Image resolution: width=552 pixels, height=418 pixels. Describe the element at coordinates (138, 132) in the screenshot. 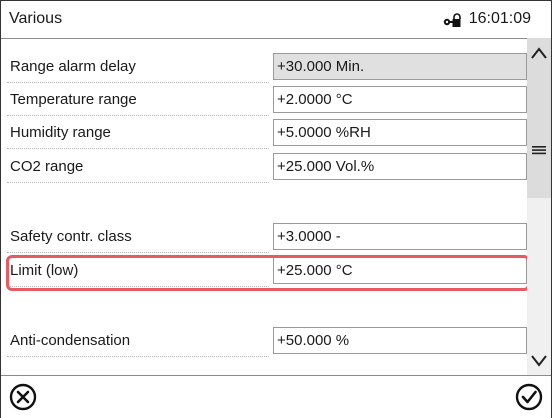

I see `row-label: Humidity range` at that location.